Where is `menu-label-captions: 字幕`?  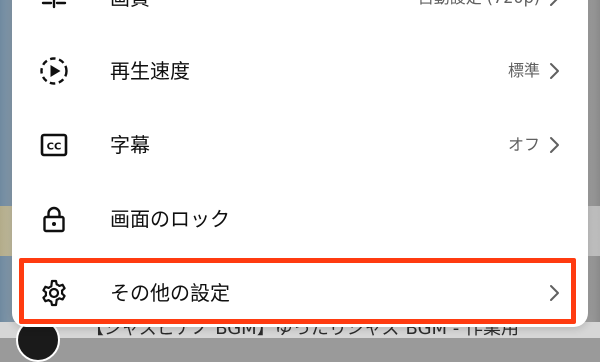
menu-label-captions: 字幕 is located at coordinates (130, 145).